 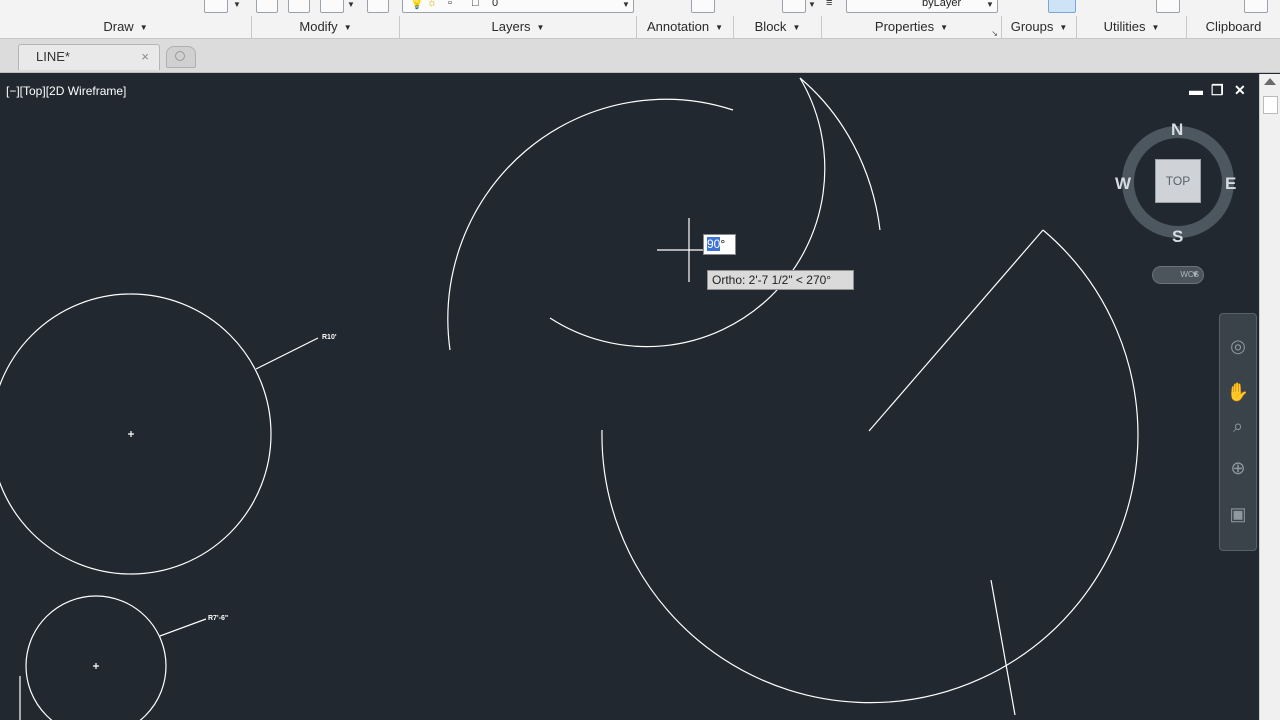 What do you see at coordinates (216, 6) in the screenshot?
I see `gradient-hatch-icon` at bounding box center [216, 6].